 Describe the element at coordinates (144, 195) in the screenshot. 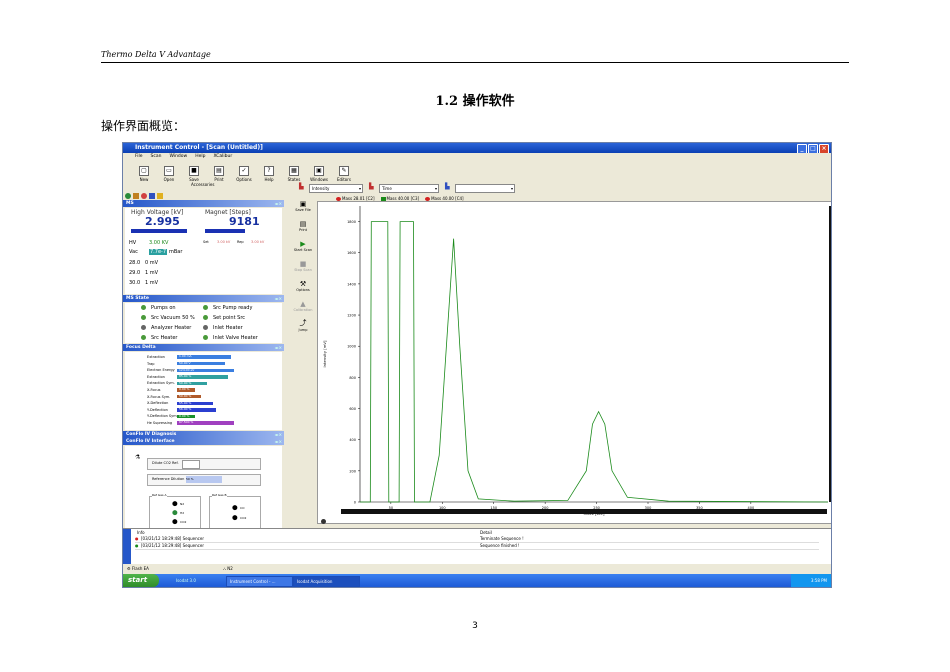

I see `gear-icon` at that location.